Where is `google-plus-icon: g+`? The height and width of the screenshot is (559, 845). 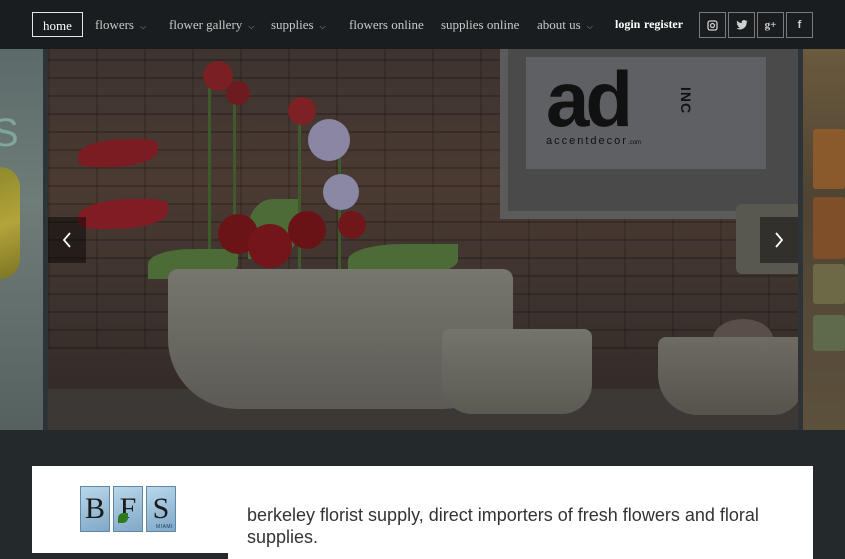
google-plus-icon: g+ is located at coordinates (770, 25).